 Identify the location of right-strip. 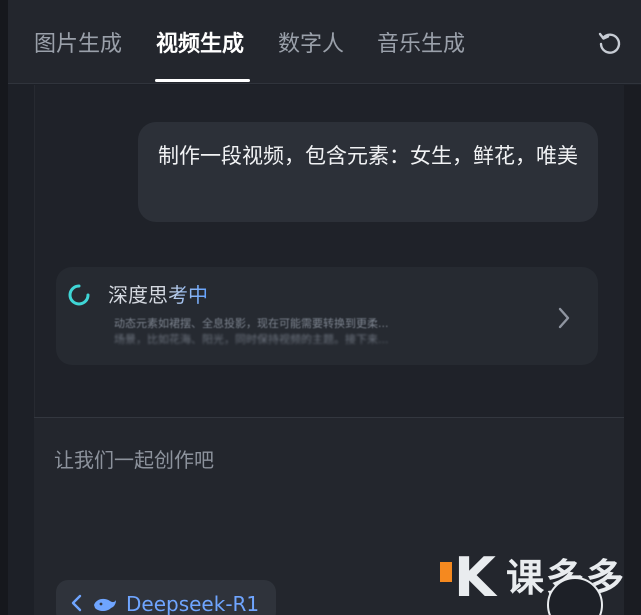
(632, 350).